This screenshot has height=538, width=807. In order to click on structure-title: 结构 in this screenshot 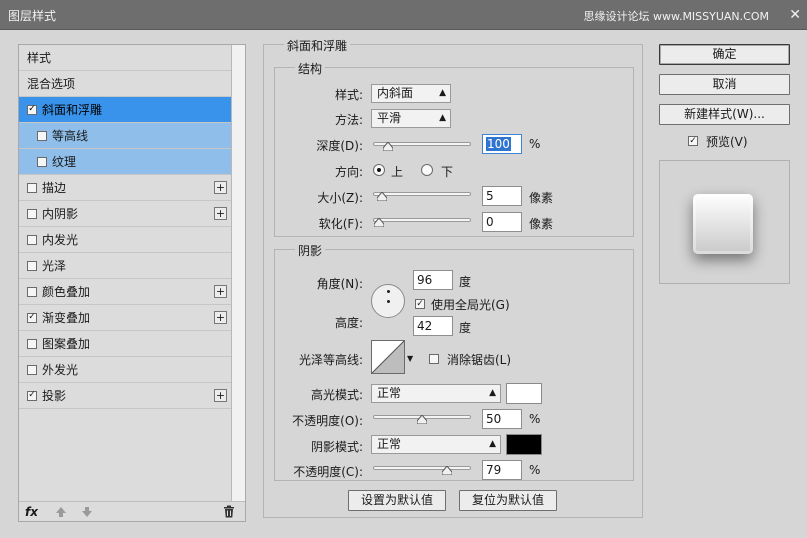, I will do `click(310, 68)`.